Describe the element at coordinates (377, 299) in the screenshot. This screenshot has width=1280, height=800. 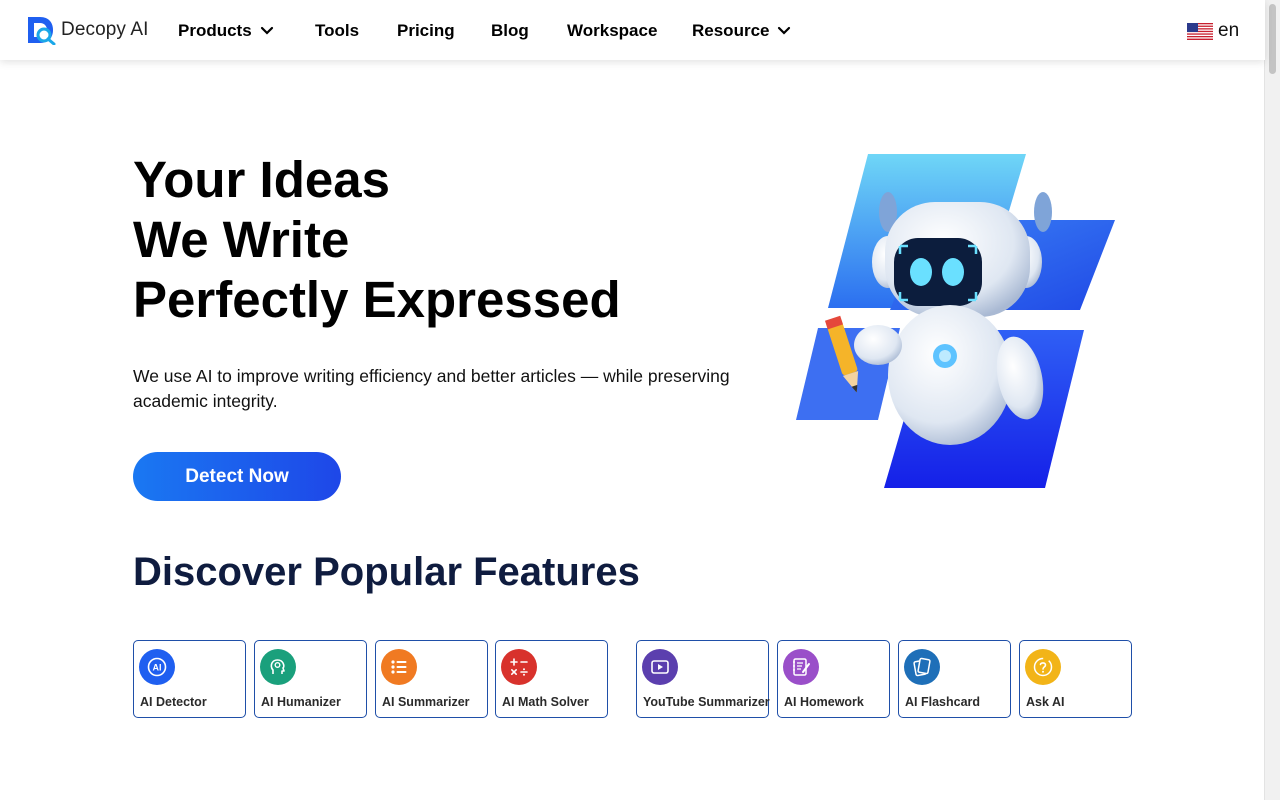
I see `hero-title-line-3: Perfectly Expressed` at that location.